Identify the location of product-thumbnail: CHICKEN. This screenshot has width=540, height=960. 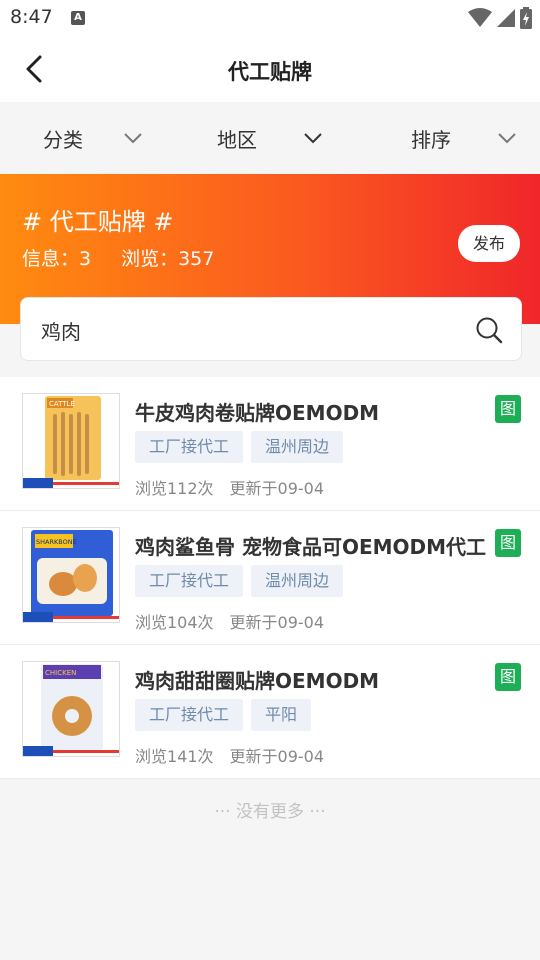
(71, 709).